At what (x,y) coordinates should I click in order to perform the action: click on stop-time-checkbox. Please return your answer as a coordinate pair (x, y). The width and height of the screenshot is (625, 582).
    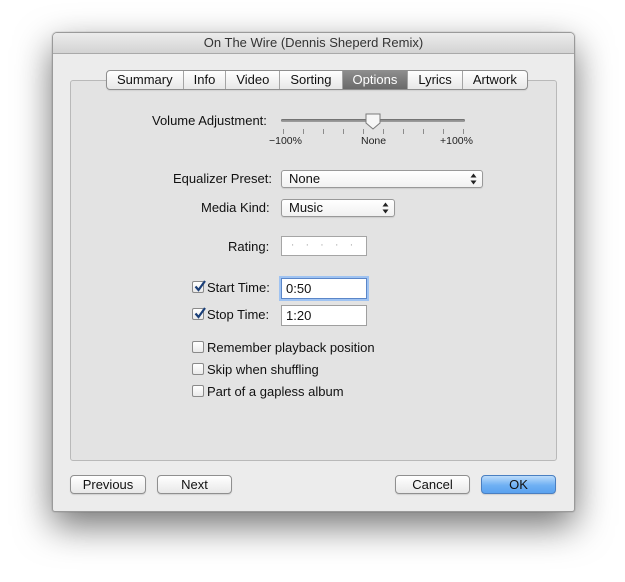
    Looking at the image, I should click on (199, 313).